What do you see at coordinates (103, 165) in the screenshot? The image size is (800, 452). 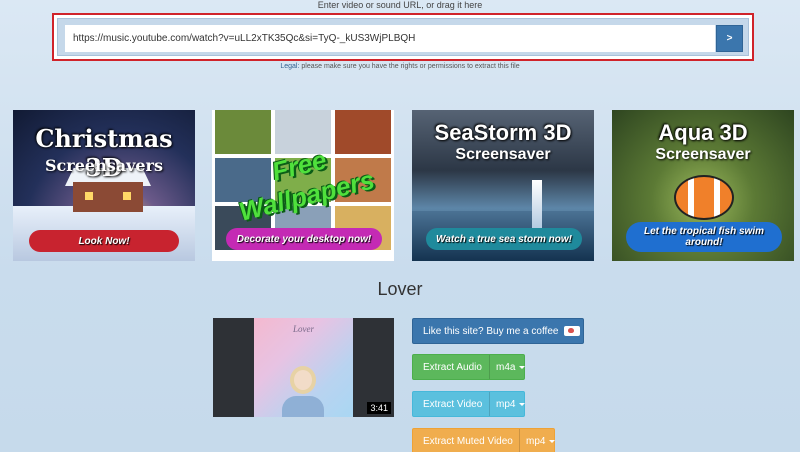 I see `ad-subtitle: Screensavers` at bounding box center [103, 165].